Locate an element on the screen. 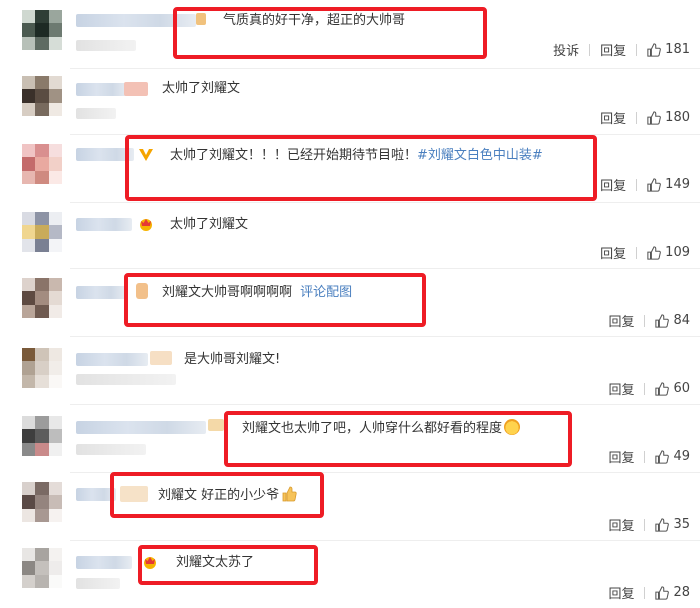 This screenshot has width=700, height=608. comment-actions: 回复 60 is located at coordinates (649, 388).